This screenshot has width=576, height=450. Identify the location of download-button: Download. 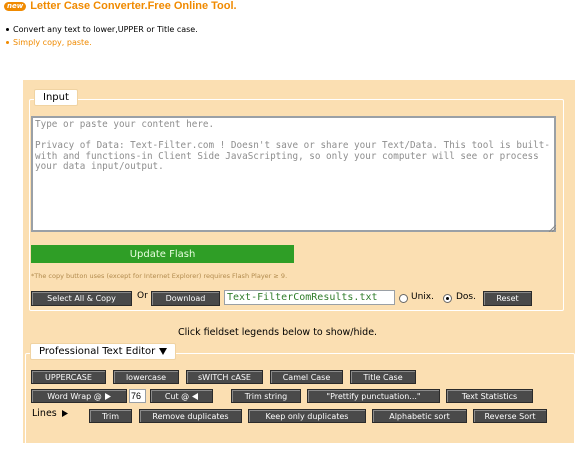
(185, 298).